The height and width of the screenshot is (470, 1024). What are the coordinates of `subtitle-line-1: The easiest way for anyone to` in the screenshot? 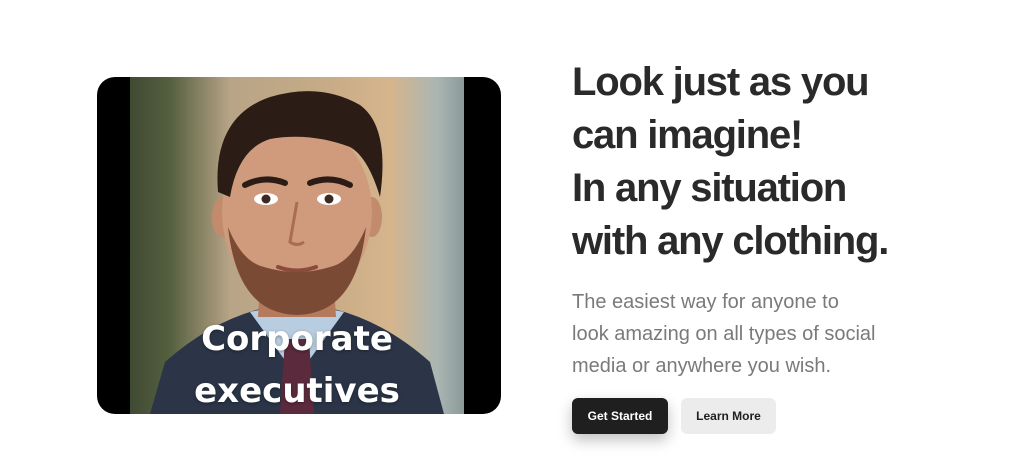 It's located at (705, 302).